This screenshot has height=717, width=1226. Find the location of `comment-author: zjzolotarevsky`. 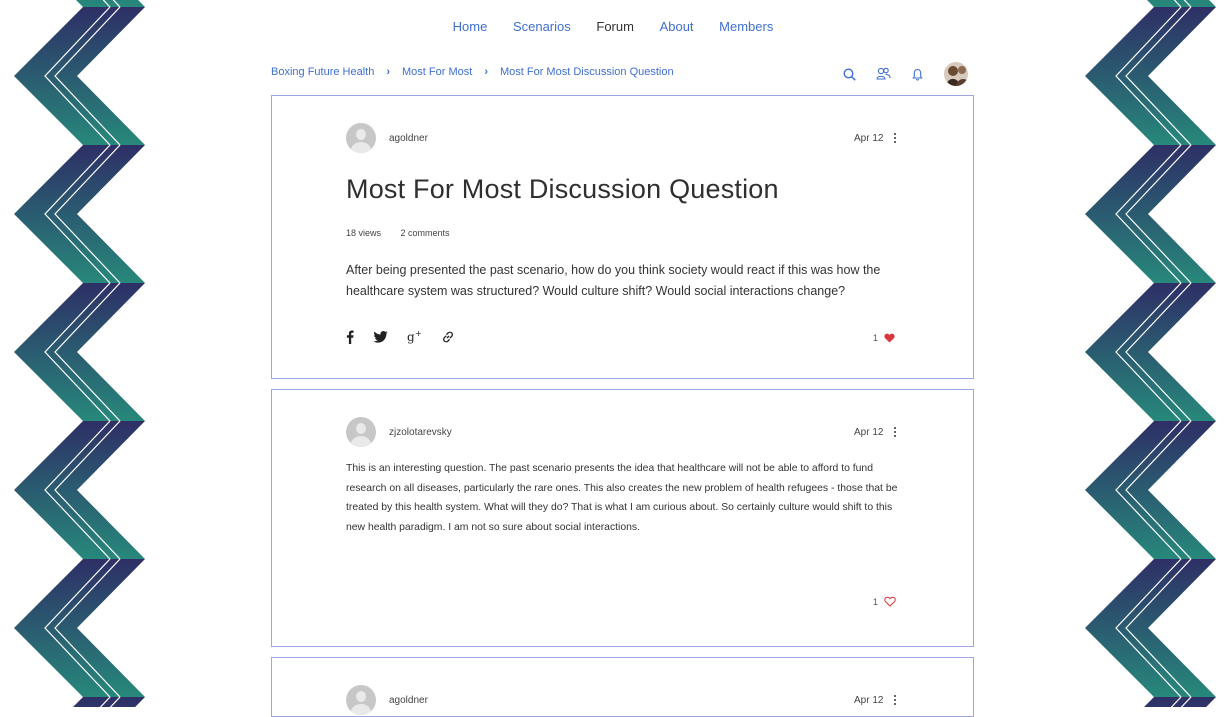

comment-author: zjzolotarevsky is located at coordinates (399, 432).